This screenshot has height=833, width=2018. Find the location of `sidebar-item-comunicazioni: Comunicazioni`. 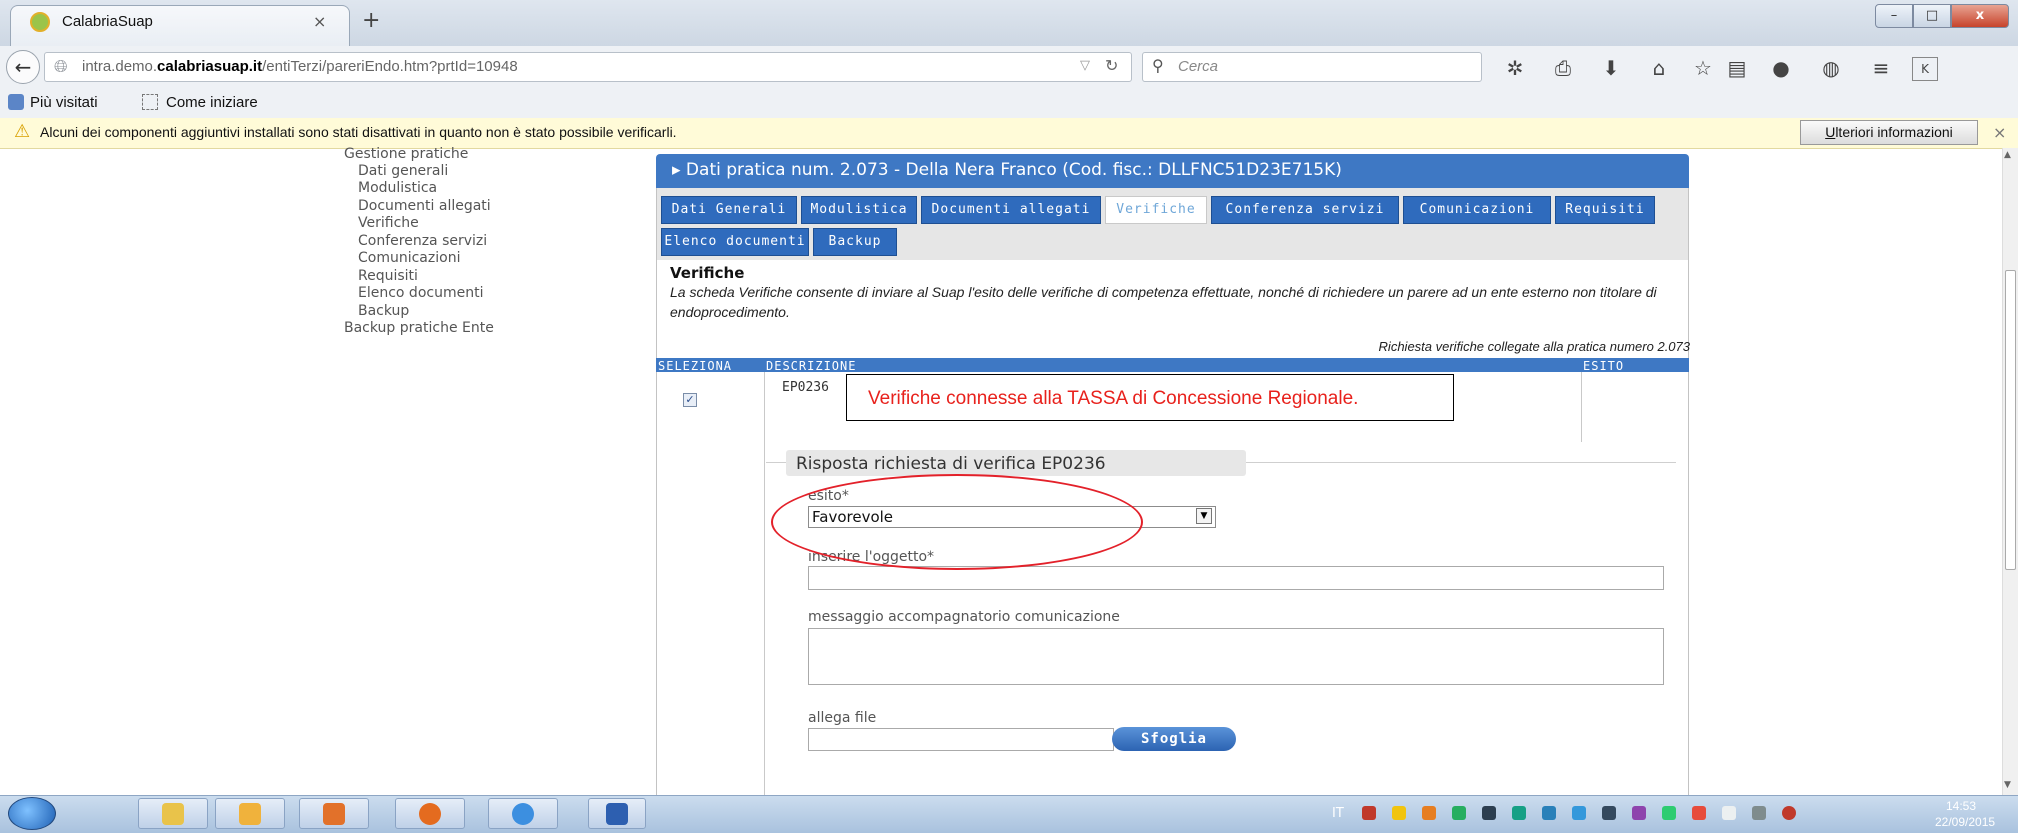

sidebar-item-comunicazioni: Comunicazioni is located at coordinates (409, 258).